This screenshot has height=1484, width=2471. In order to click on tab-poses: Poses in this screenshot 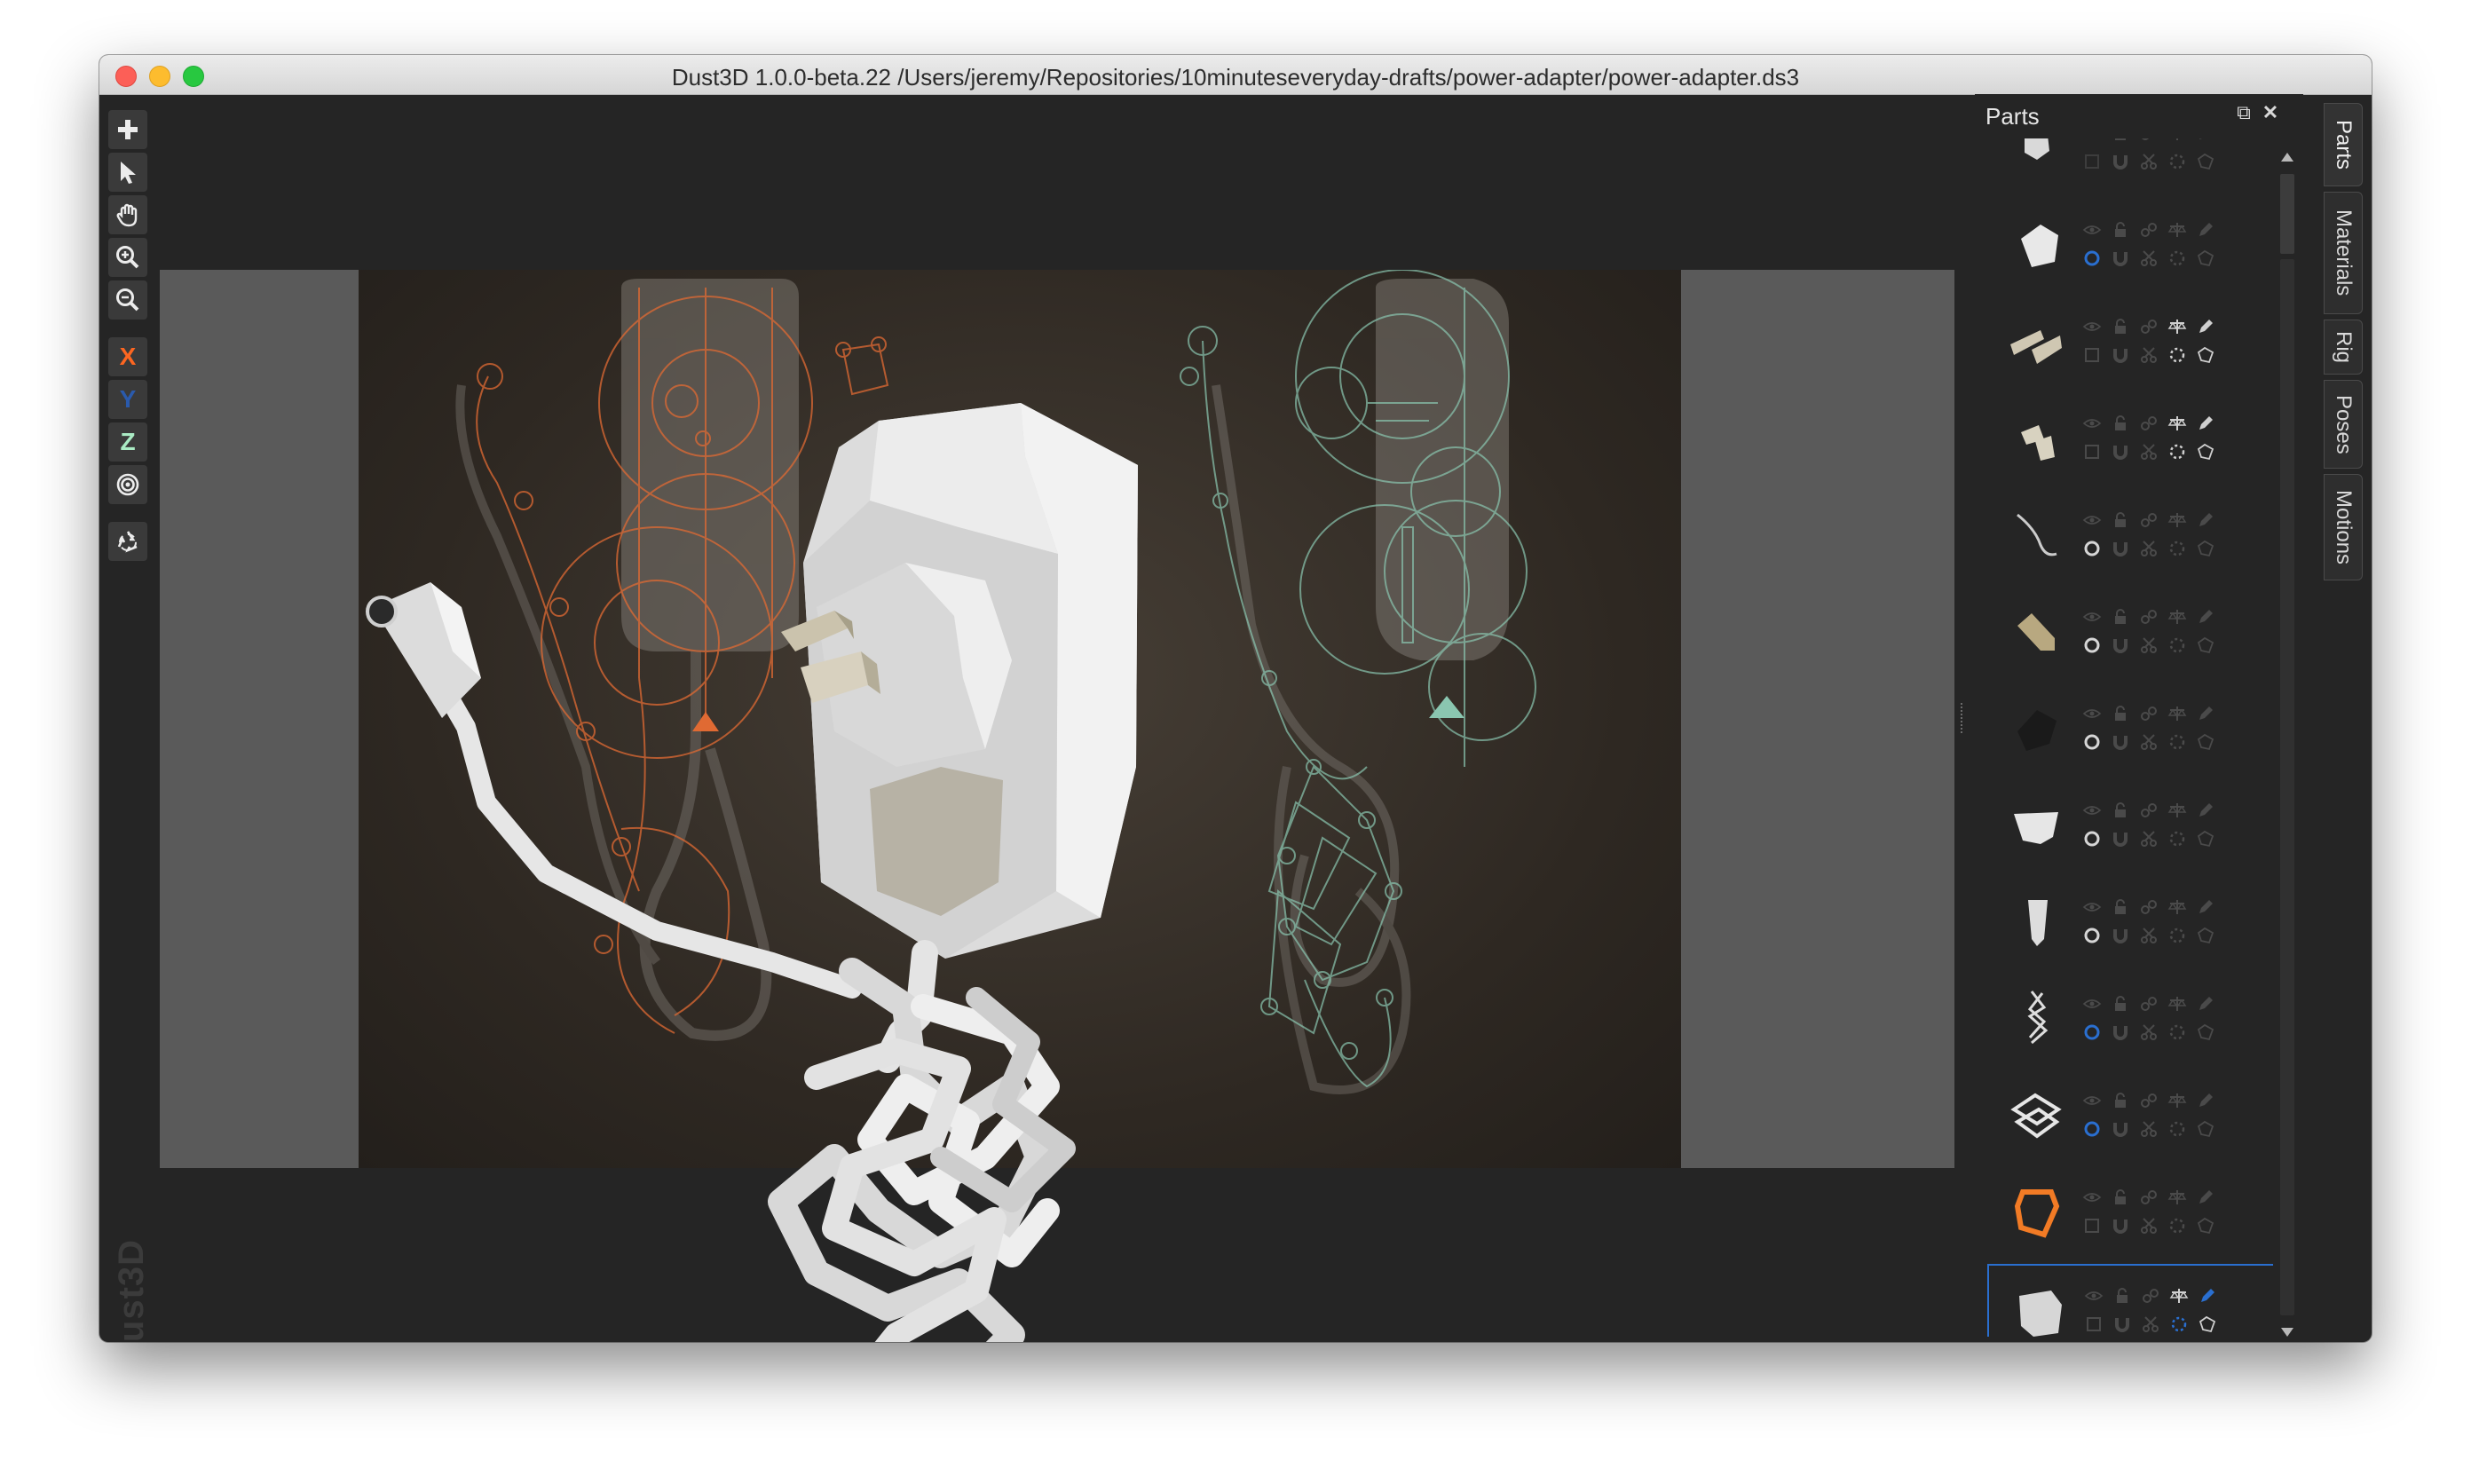, I will do `click(2343, 425)`.